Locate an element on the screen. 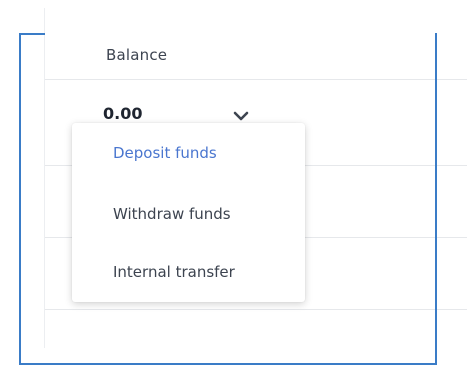 The image size is (467, 370). menu-item-internal-transfer: Internal transfer is located at coordinates (188, 268).